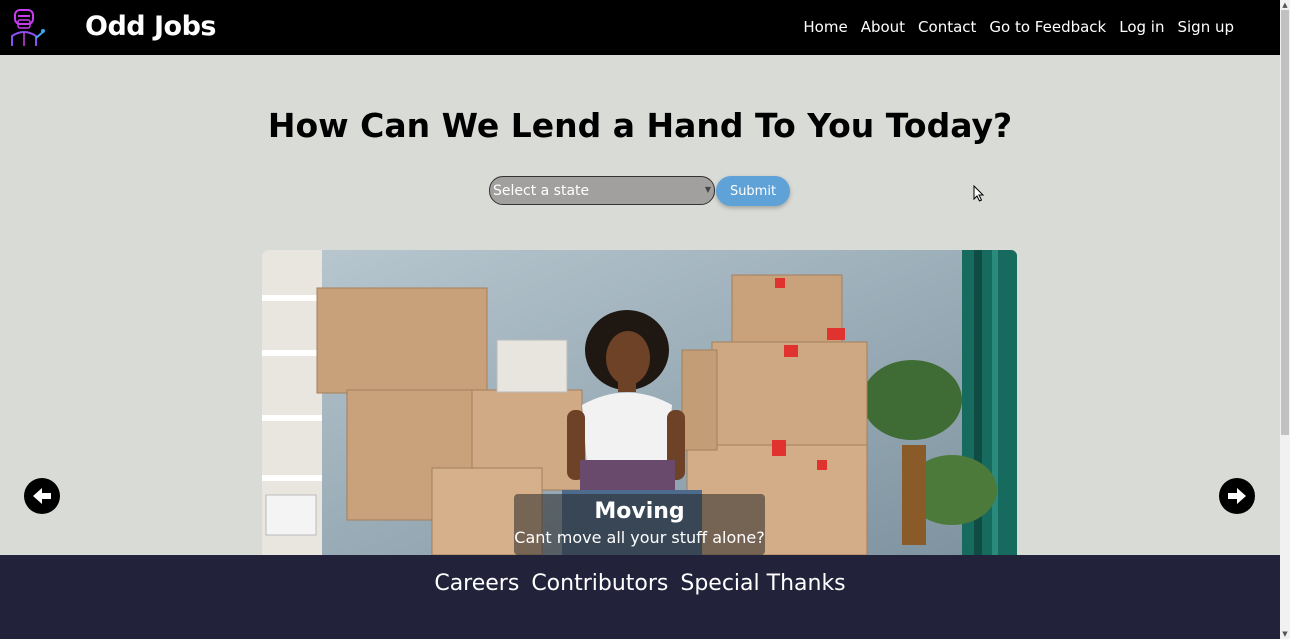  Describe the element at coordinates (1285, 634) in the screenshot. I see `scroll-down-icon: ▼` at that location.